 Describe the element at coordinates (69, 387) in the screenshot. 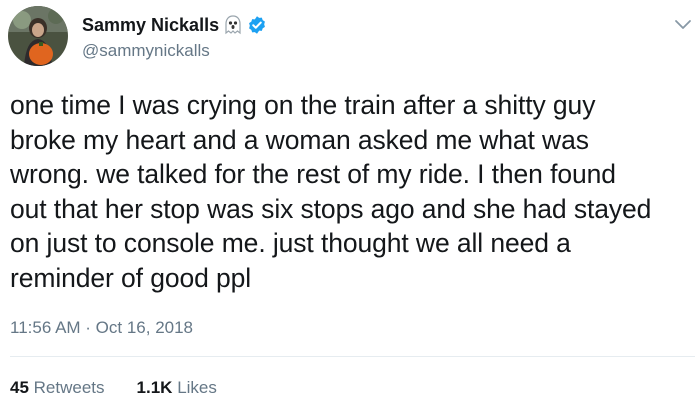

I see `retweets-label: Retweets` at that location.